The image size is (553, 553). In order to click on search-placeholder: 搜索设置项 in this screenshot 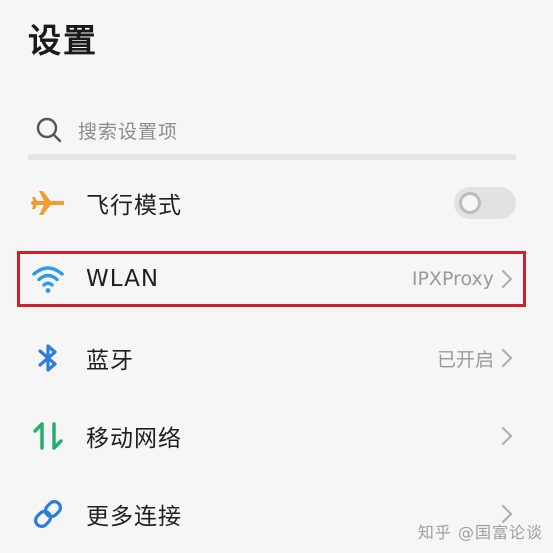, I will do `click(128, 131)`.